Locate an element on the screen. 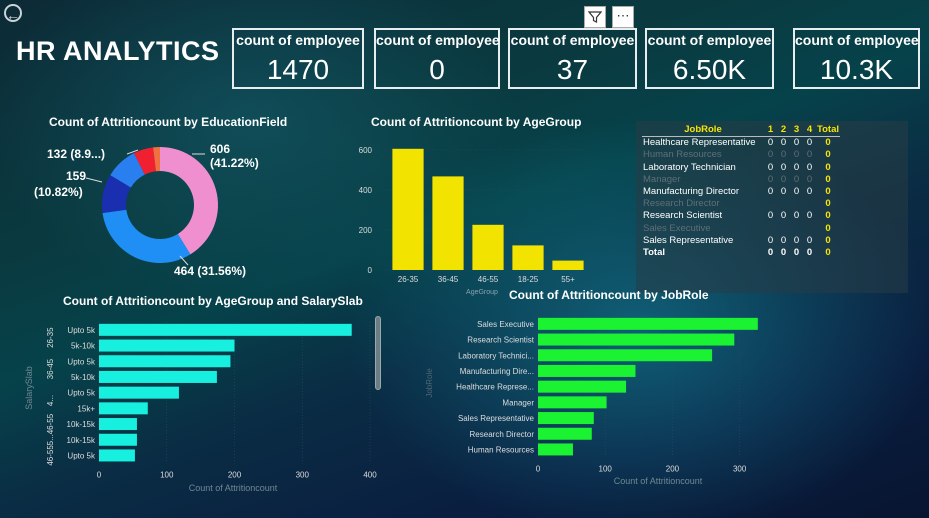 This screenshot has height=518, width=929. matrix-row: Sales Executive 0 is located at coordinates (741, 229).